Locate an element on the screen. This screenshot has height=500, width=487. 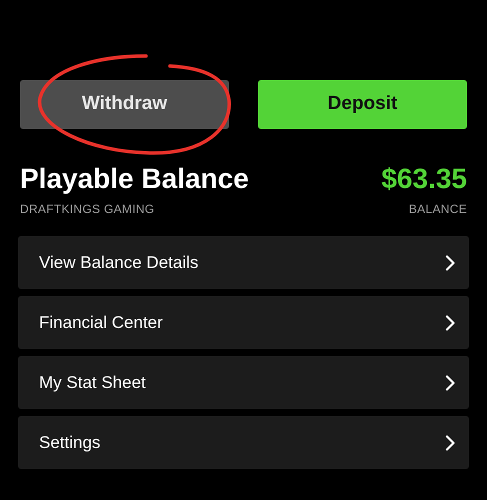
menu-item: Settings is located at coordinates (243, 442).